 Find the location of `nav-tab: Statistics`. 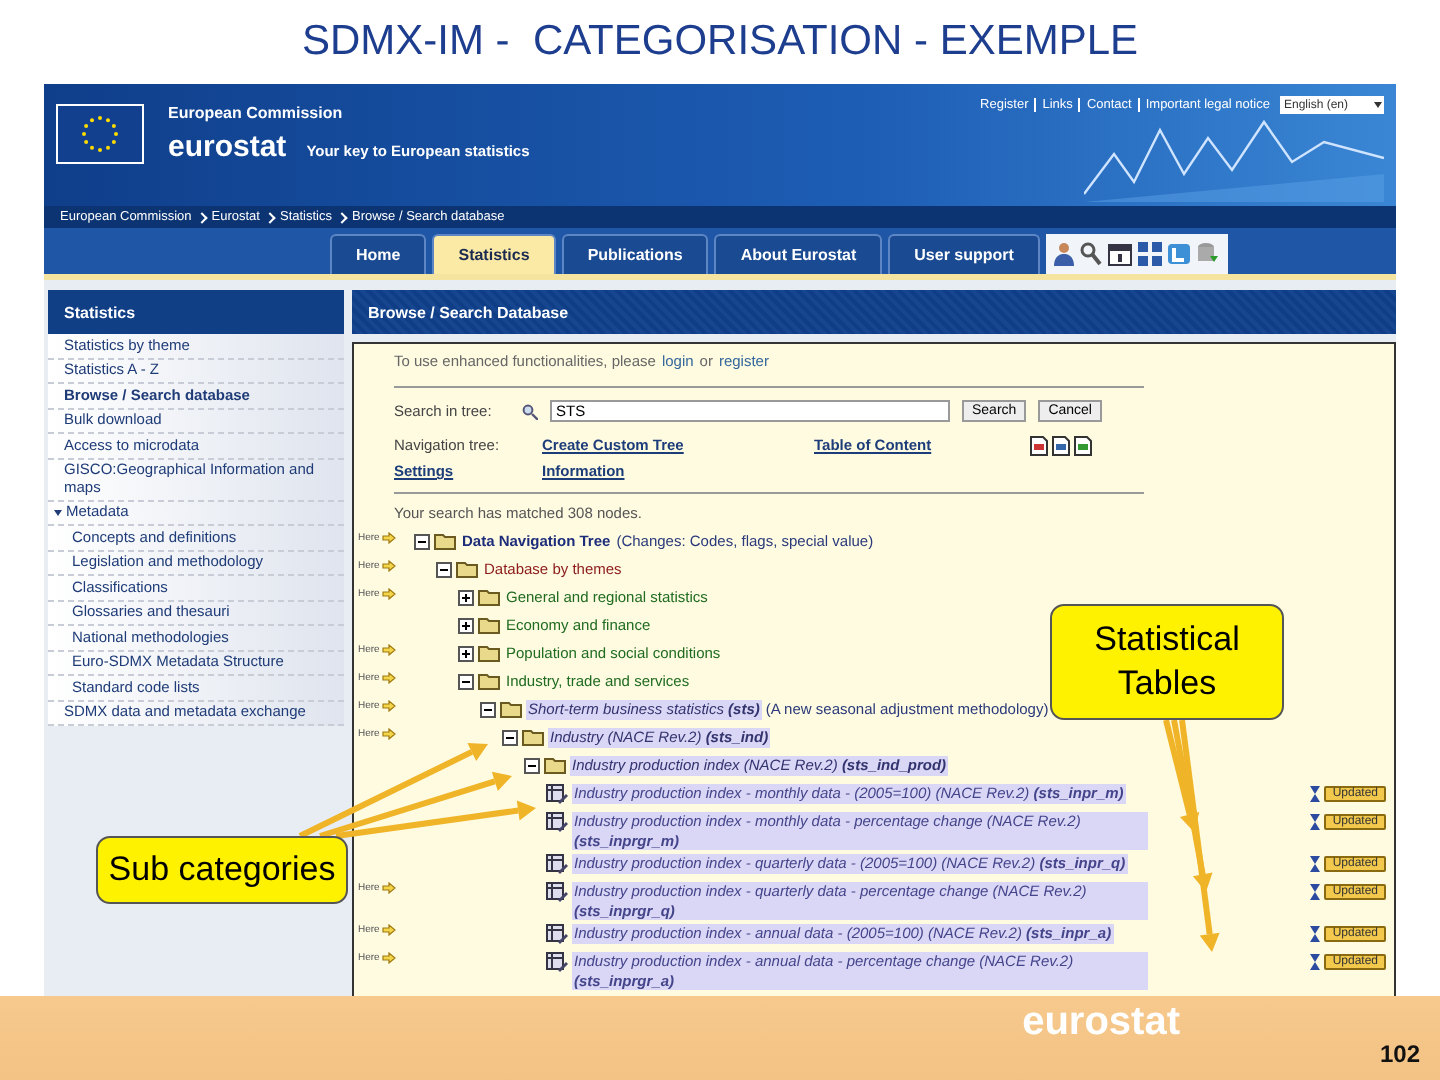

nav-tab: Statistics is located at coordinates (494, 254).